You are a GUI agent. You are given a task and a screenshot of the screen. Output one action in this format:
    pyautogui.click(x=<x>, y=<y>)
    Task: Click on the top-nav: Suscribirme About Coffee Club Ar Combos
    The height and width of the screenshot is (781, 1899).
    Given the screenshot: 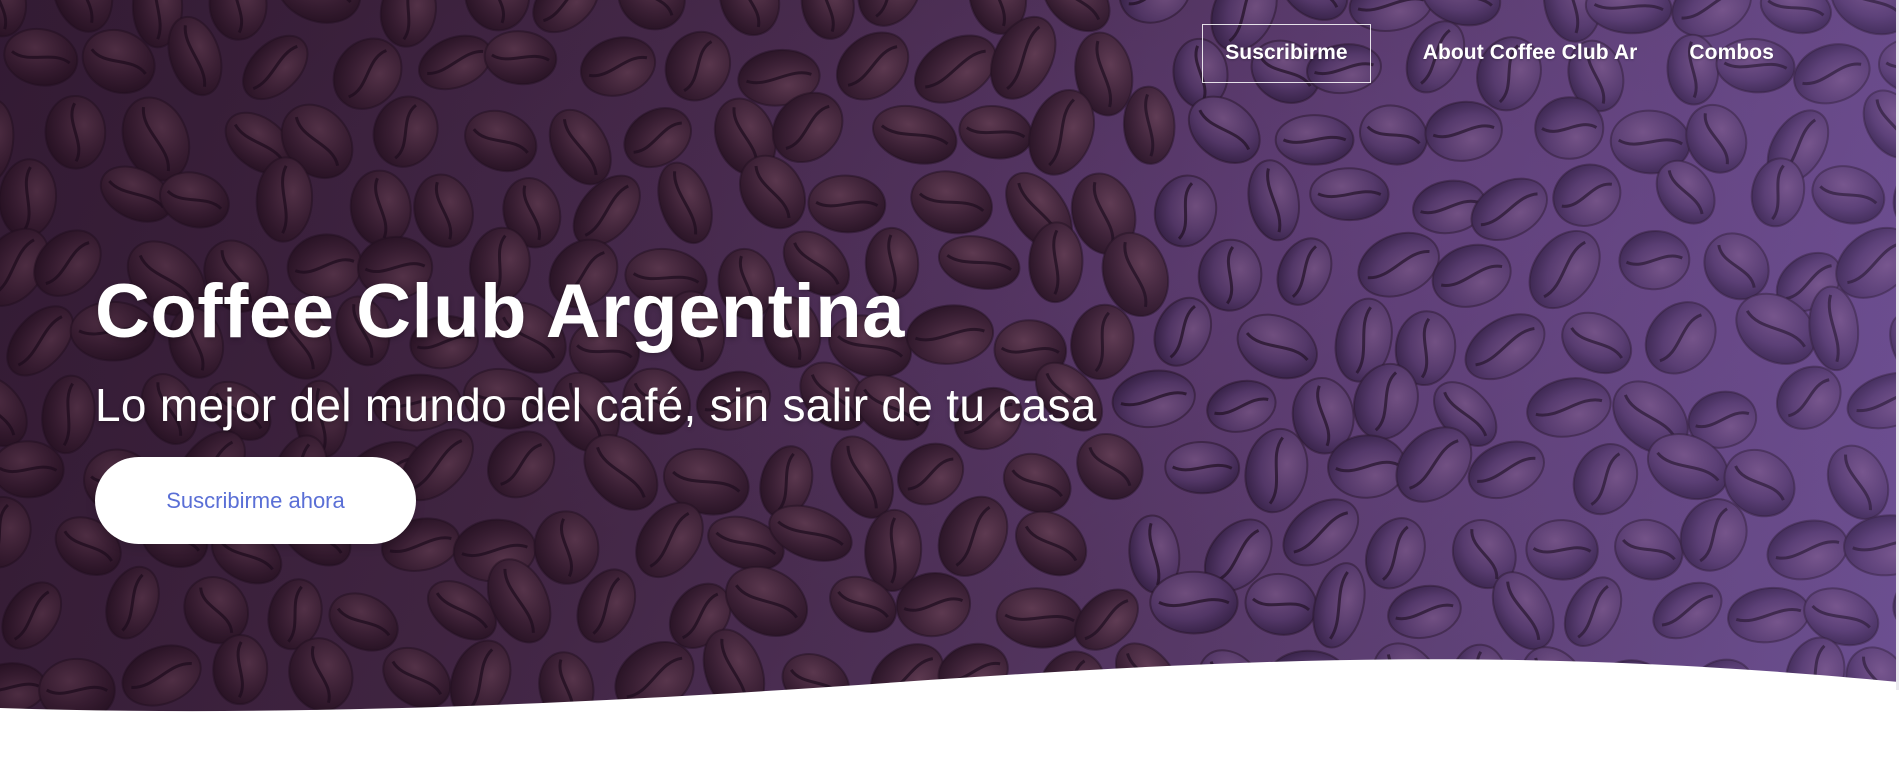 What is the action you would take?
    pyautogui.click(x=1488, y=53)
    